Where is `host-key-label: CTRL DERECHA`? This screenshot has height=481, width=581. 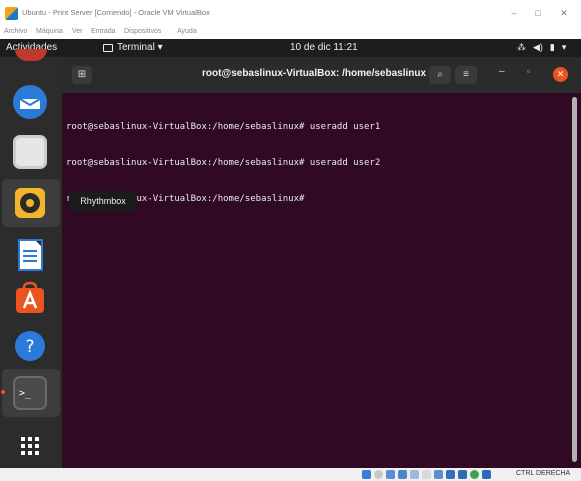 host-key-label: CTRL DERECHA is located at coordinates (543, 473).